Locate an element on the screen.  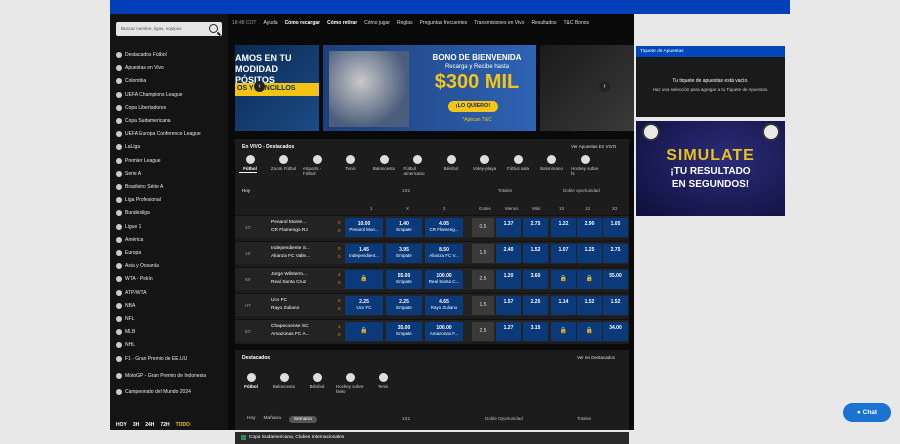
sidebar-item: UEFA Europa Conference League is located at coordinates (158, 134).